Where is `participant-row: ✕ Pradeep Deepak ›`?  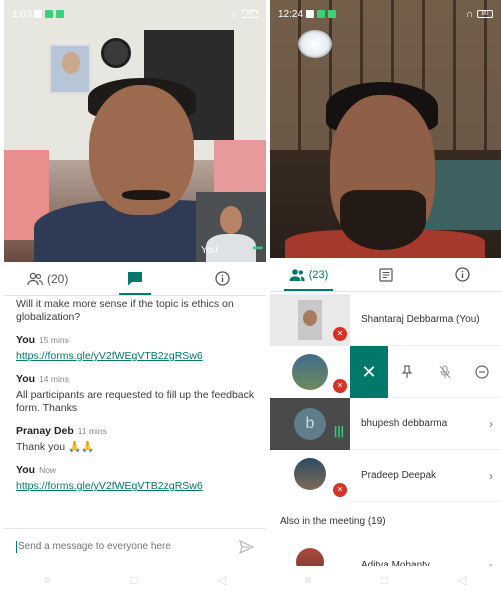 participant-row: ✕ Pradeep Deepak › is located at coordinates (385, 475).